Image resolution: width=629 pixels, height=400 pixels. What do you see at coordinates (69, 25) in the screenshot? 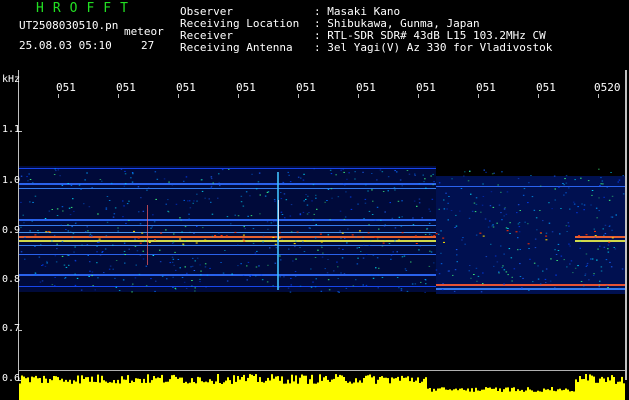
I see `file-name: UT2508030510.pn` at bounding box center [69, 25].